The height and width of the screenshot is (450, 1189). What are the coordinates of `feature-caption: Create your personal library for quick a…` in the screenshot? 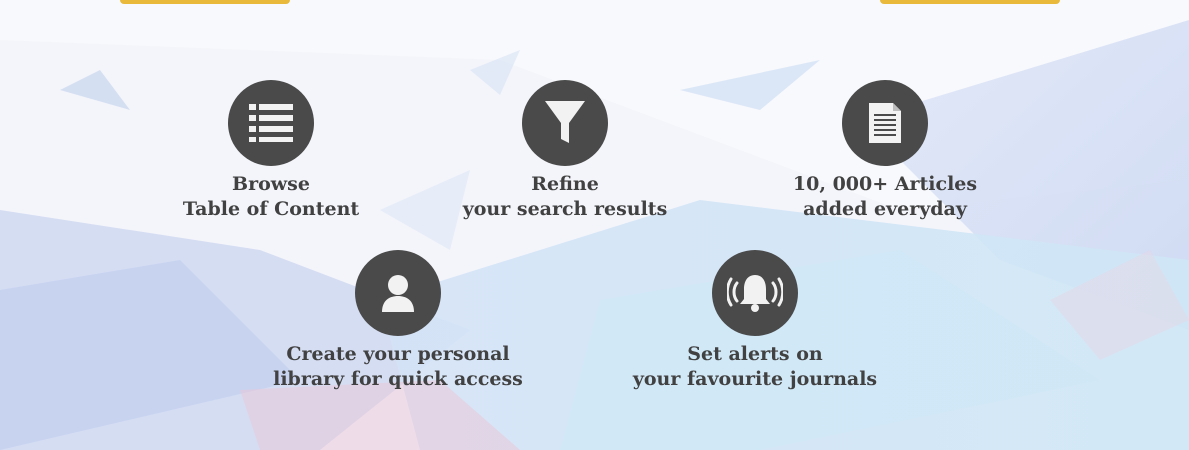 It's located at (398, 367).